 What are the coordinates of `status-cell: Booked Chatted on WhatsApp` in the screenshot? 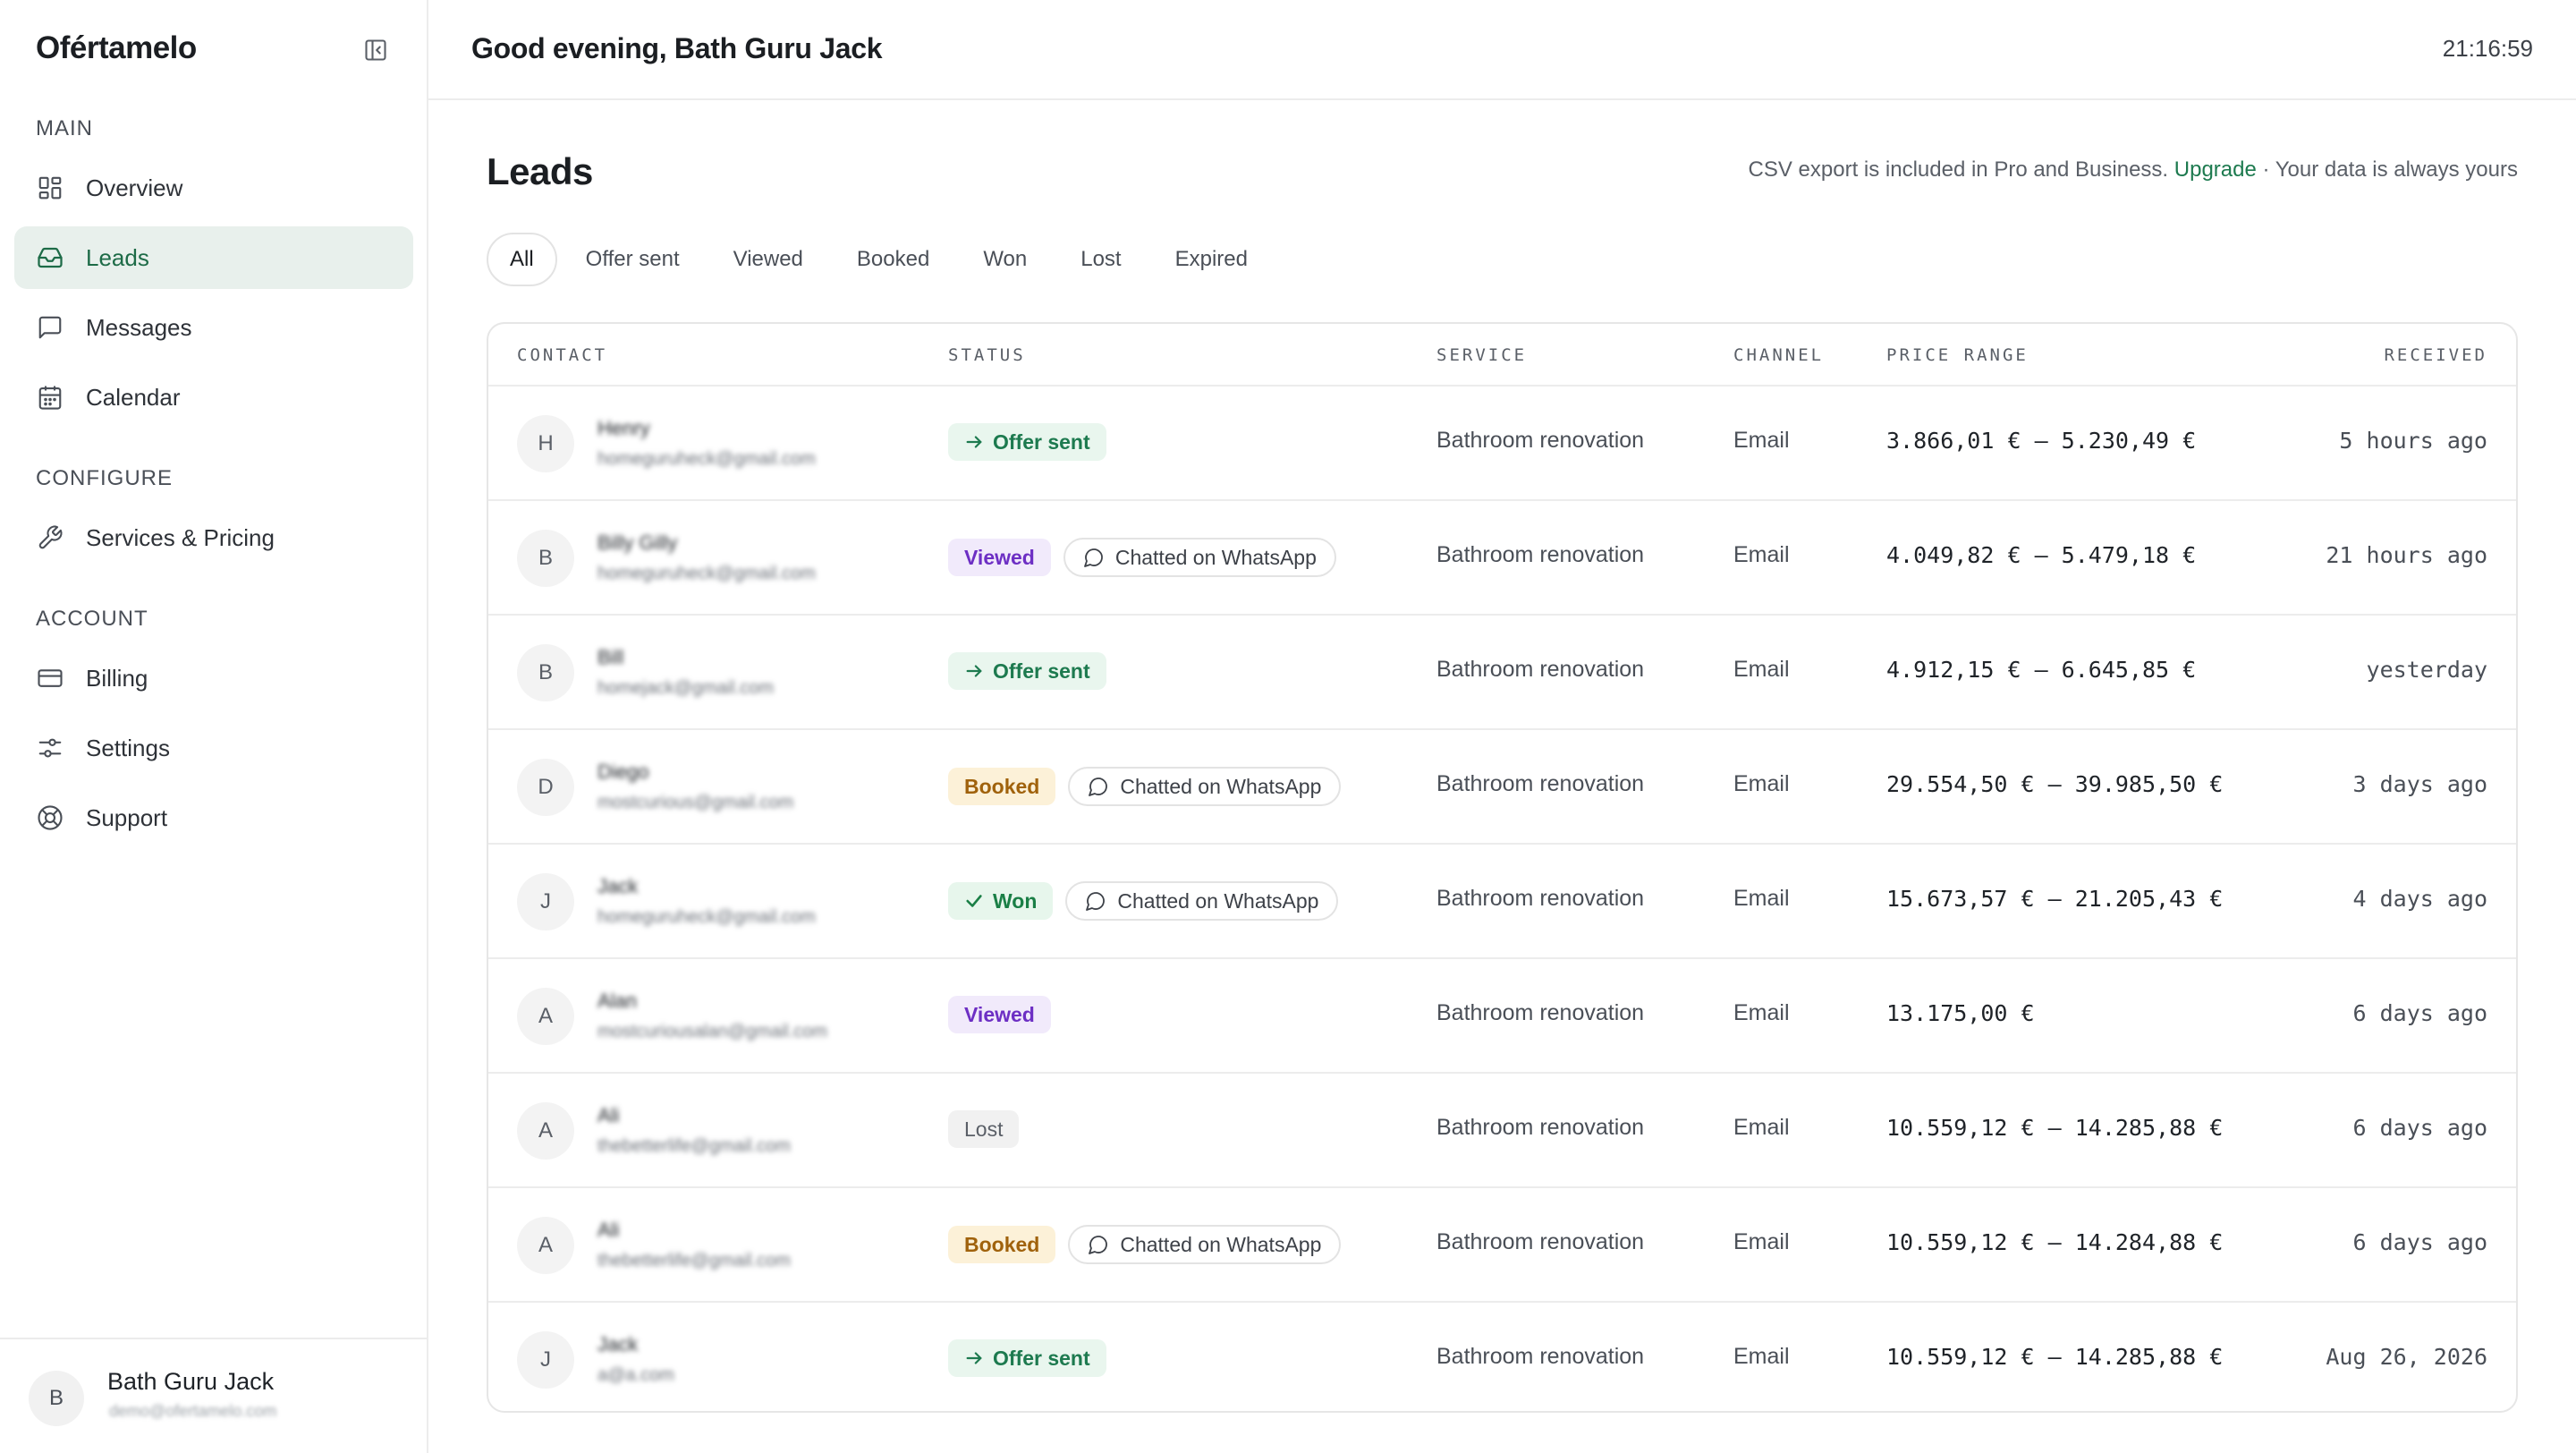 It's located at (1145, 786).